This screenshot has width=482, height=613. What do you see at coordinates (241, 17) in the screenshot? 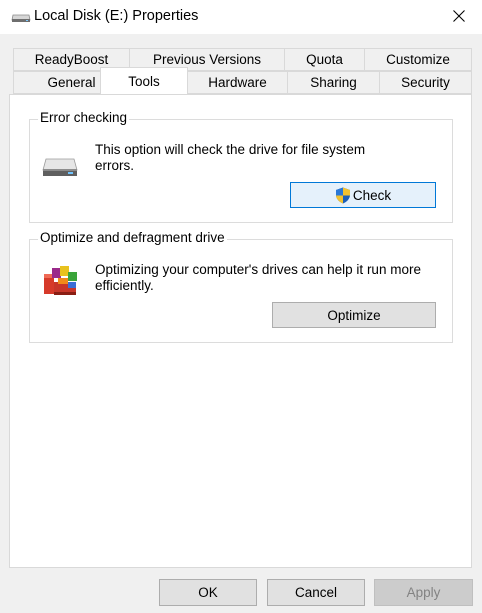
I see `title-bar: Local Disk (E:) Properties` at bounding box center [241, 17].